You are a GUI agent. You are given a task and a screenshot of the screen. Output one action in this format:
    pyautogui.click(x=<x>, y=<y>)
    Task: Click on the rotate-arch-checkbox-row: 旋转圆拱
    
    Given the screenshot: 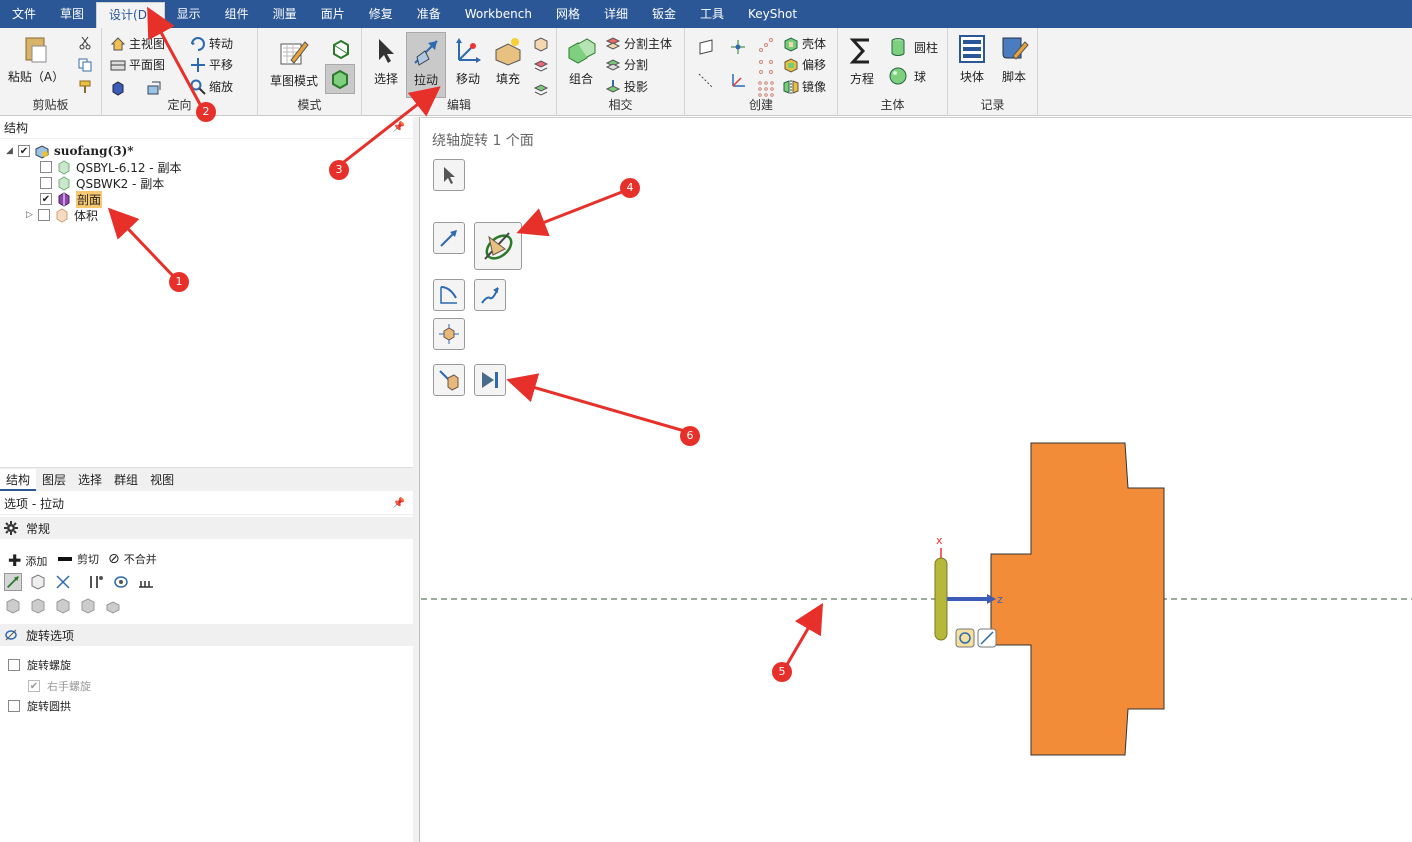 What is the action you would take?
    pyautogui.click(x=39, y=706)
    